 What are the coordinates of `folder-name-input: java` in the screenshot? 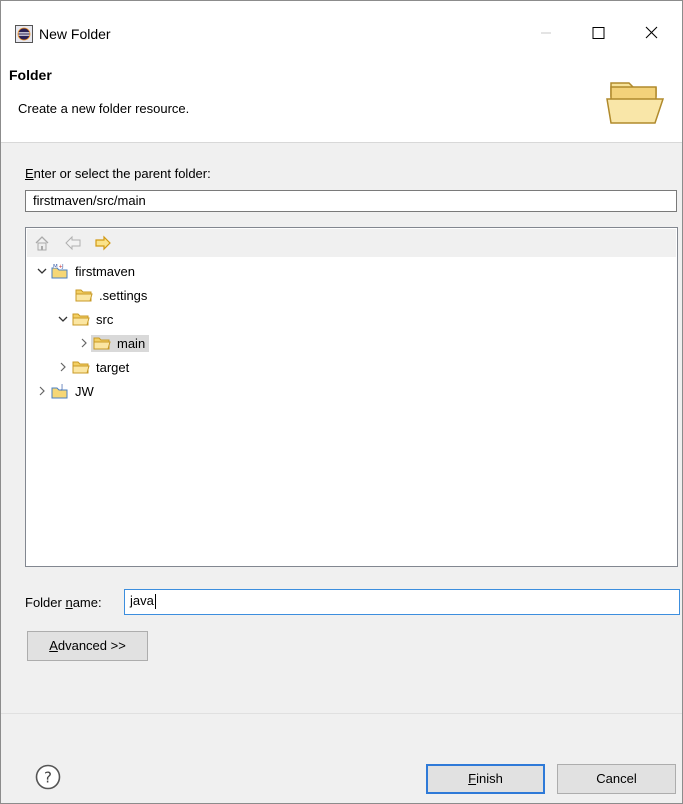 It's located at (402, 602).